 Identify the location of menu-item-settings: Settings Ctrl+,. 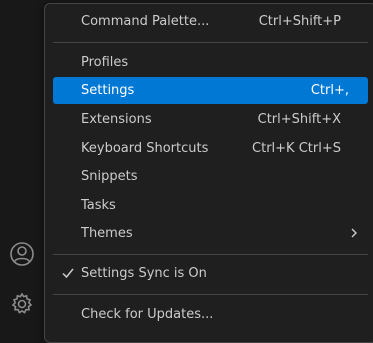
(210, 90).